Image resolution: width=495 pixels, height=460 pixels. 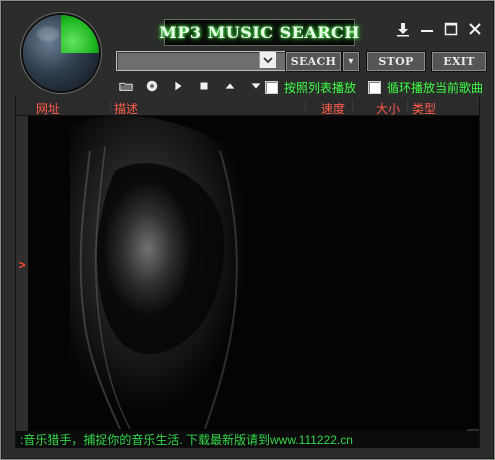 What do you see at coordinates (333, 108) in the screenshot?
I see `column-header-speed: 速度` at bounding box center [333, 108].